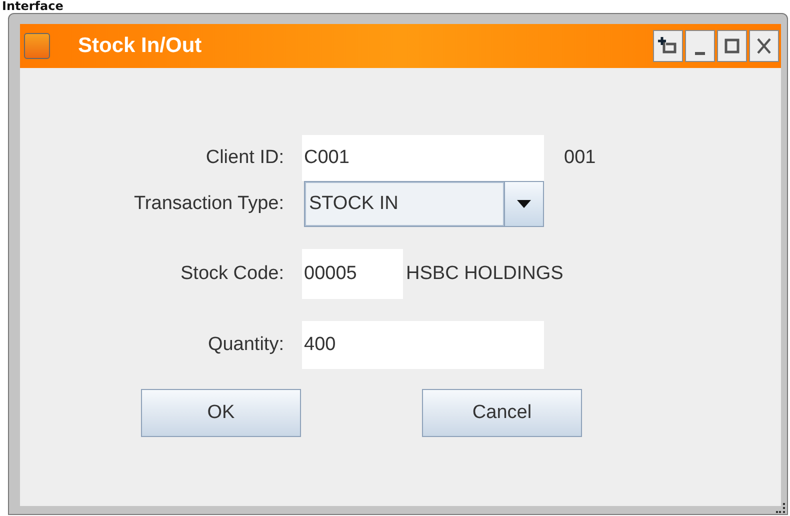  What do you see at coordinates (424, 204) in the screenshot?
I see `transaction-type-dropdown: STOCK IN` at bounding box center [424, 204].